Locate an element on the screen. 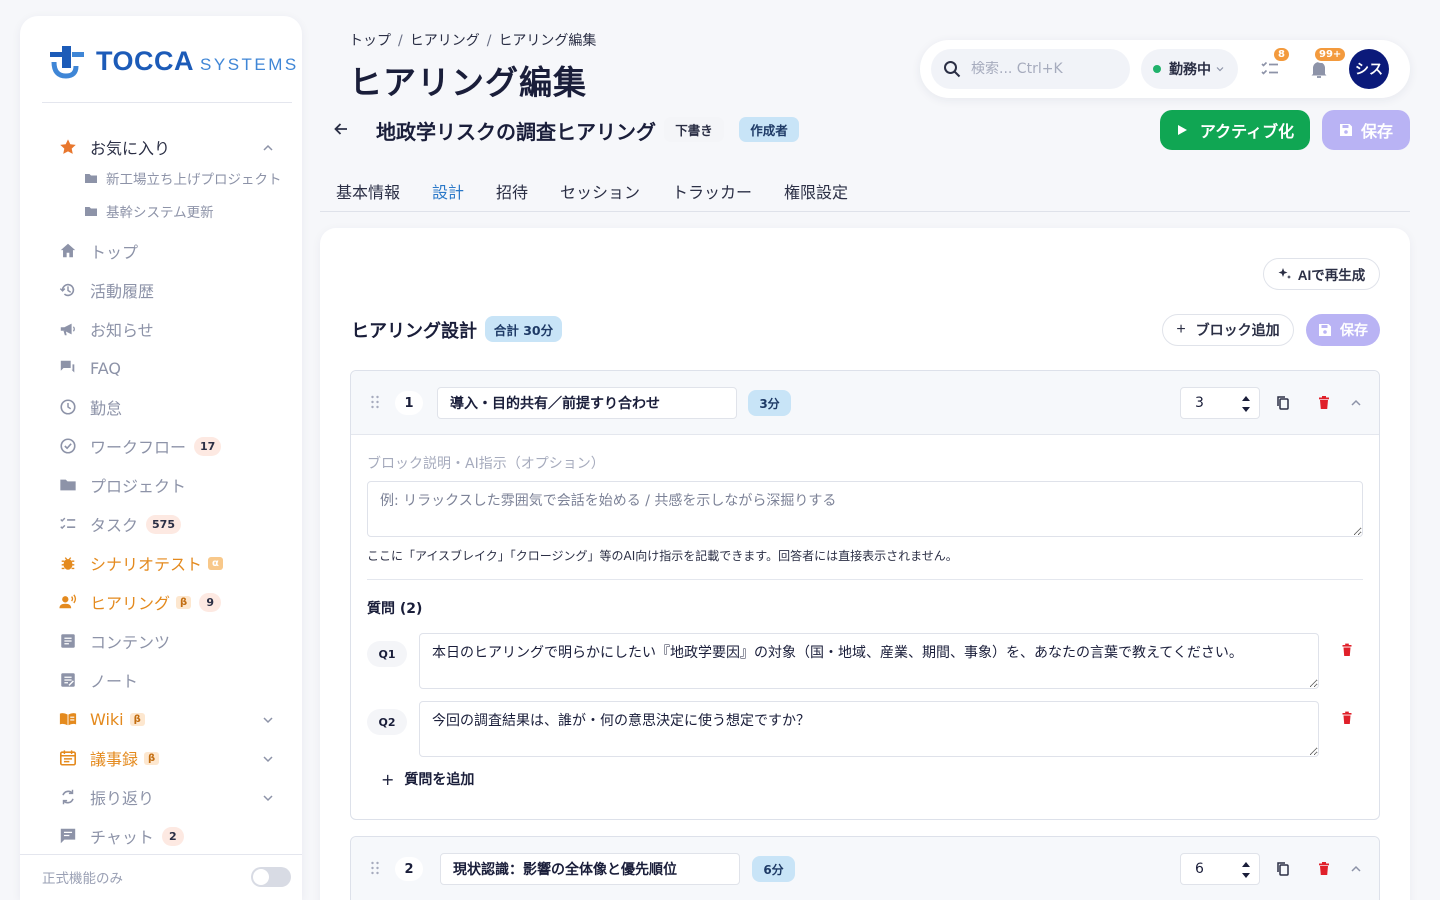 Image resolution: width=1440 pixels, height=900 pixels. save-label: 保存 is located at coordinates (1376, 132).